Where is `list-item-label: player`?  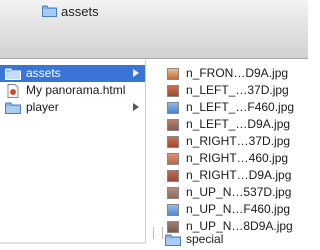 list-item-label: player is located at coordinates (42, 107).